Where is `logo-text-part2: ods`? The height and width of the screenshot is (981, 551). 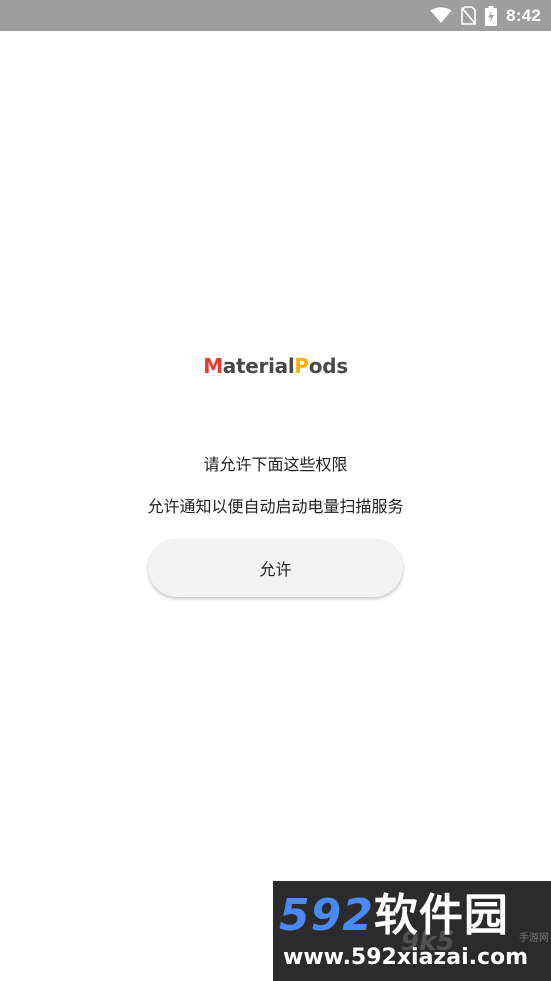 logo-text-part2: ods is located at coordinates (328, 366).